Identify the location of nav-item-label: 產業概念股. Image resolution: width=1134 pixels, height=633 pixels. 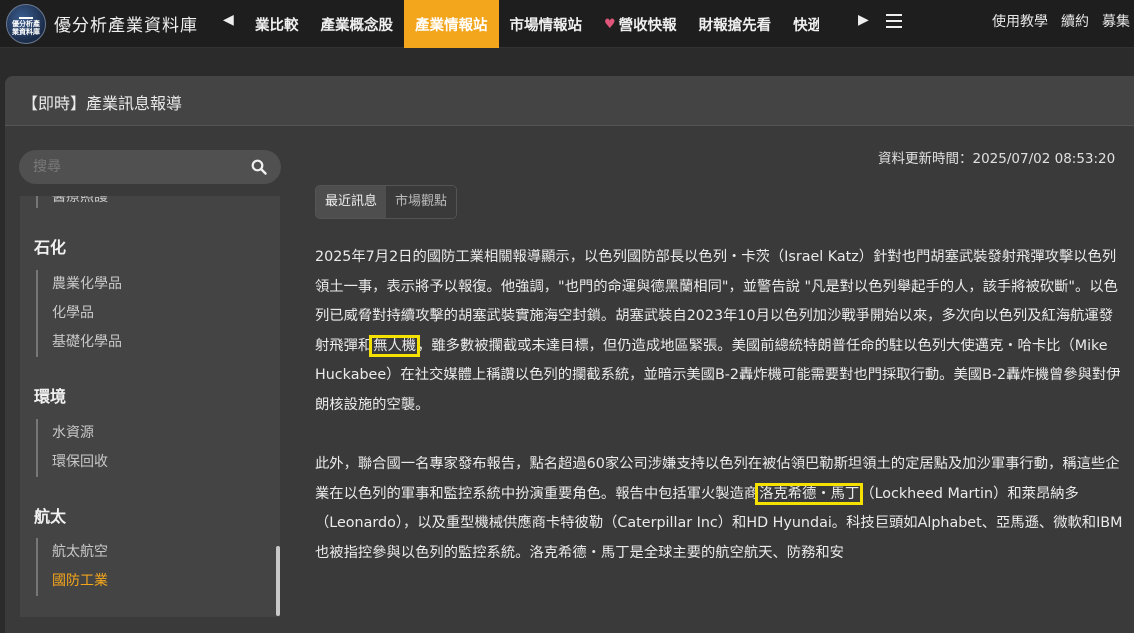
(357, 25).